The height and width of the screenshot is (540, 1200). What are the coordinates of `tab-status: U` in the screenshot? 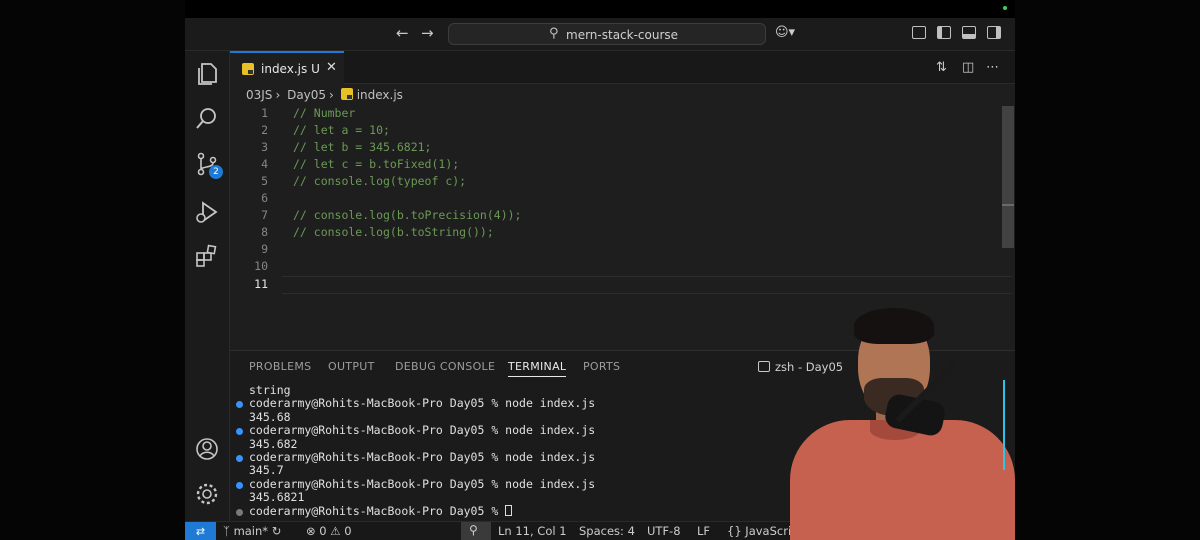 It's located at (315, 69).